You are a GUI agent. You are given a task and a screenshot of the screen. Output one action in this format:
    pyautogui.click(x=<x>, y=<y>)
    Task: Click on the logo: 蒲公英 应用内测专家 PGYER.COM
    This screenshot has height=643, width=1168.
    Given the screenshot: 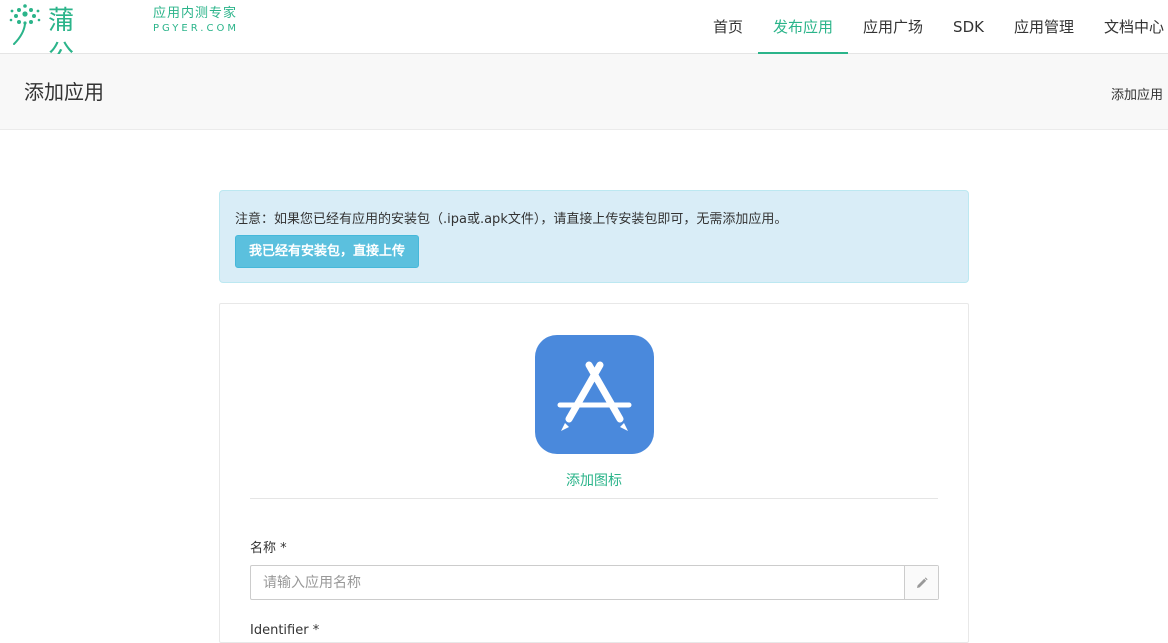 What is the action you would take?
    pyautogui.click(x=122, y=53)
    